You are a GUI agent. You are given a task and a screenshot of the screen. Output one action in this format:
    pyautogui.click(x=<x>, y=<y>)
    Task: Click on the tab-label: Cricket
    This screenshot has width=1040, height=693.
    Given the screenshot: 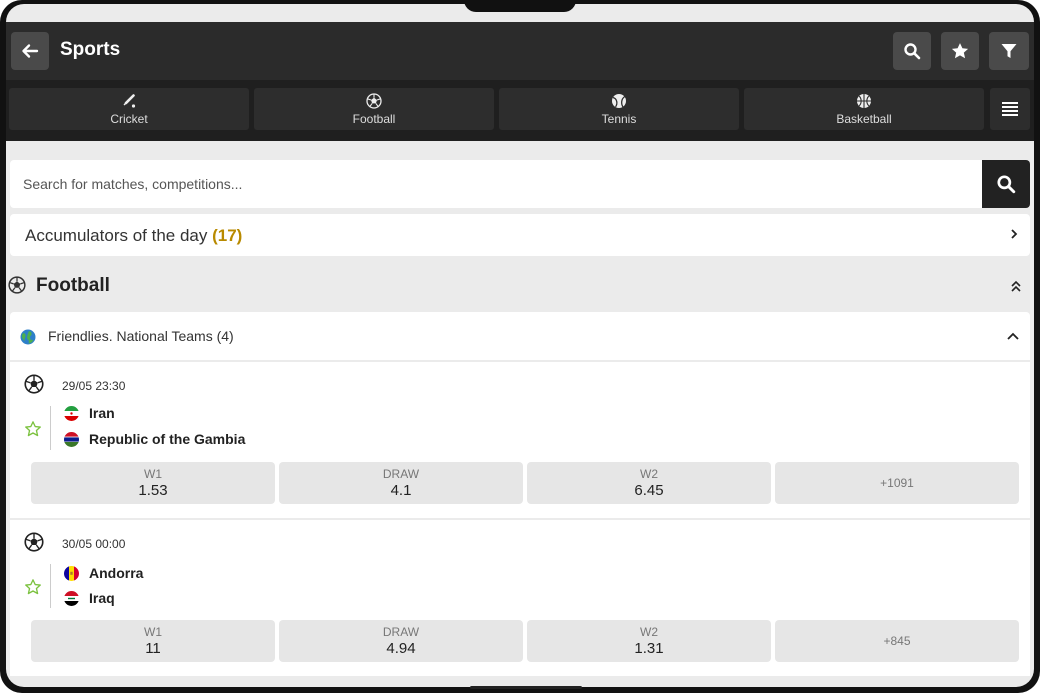 What is the action you would take?
    pyautogui.click(x=129, y=118)
    